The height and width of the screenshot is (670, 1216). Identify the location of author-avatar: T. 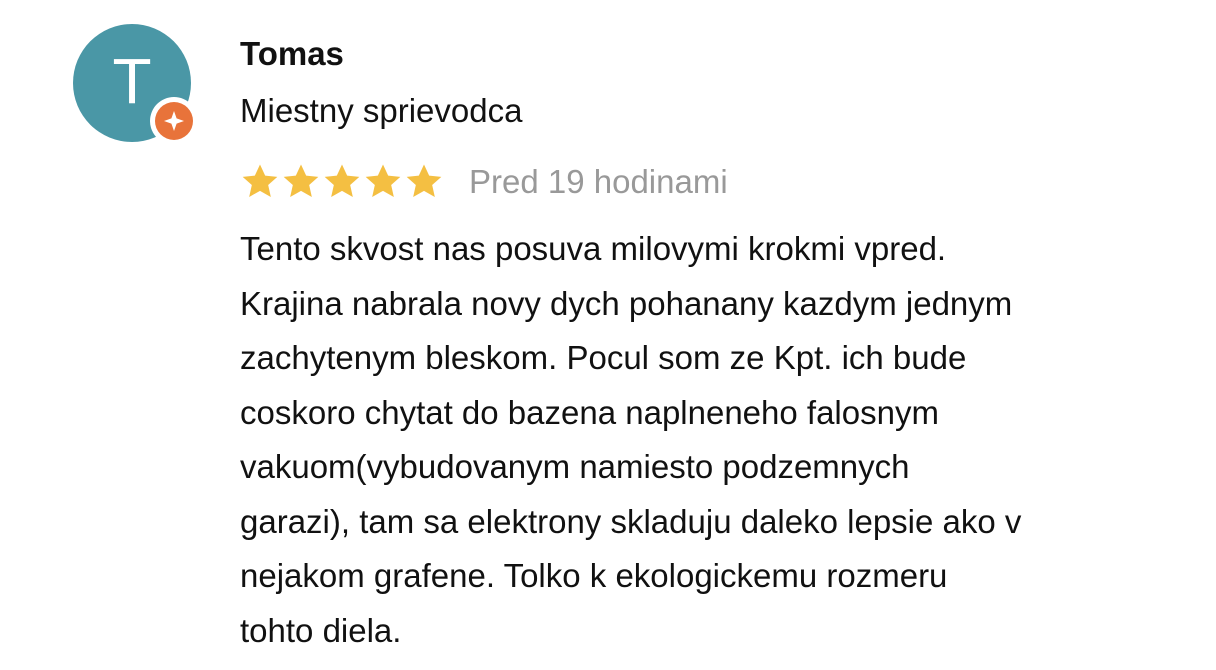
(135, 84).